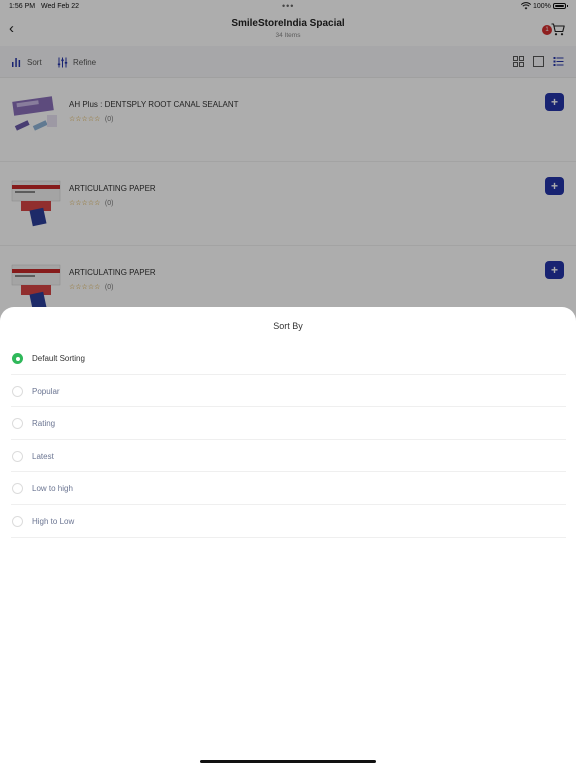  Describe the element at coordinates (288, 423) in the screenshot. I see `sort-option-rating: Rating` at that location.